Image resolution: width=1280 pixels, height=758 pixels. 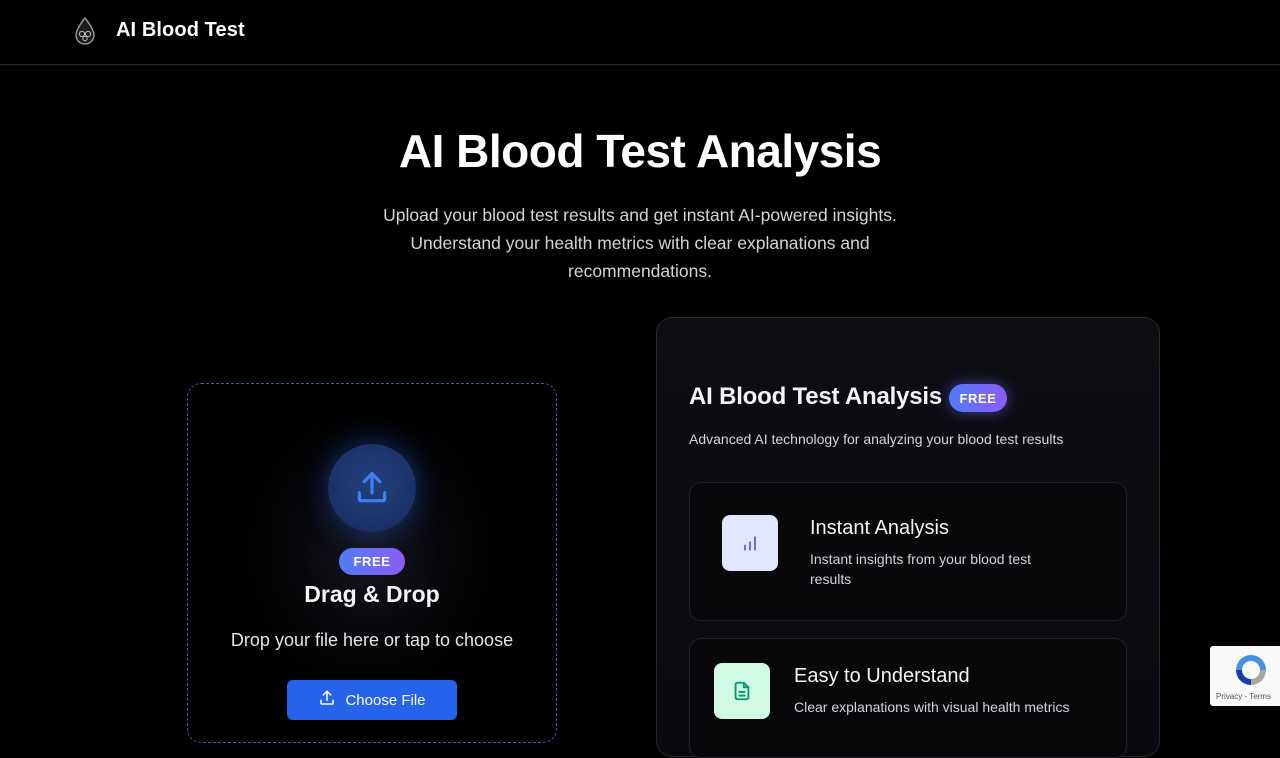 What do you see at coordinates (882, 676) in the screenshot?
I see `feature-title: Easy to Understand` at bounding box center [882, 676].